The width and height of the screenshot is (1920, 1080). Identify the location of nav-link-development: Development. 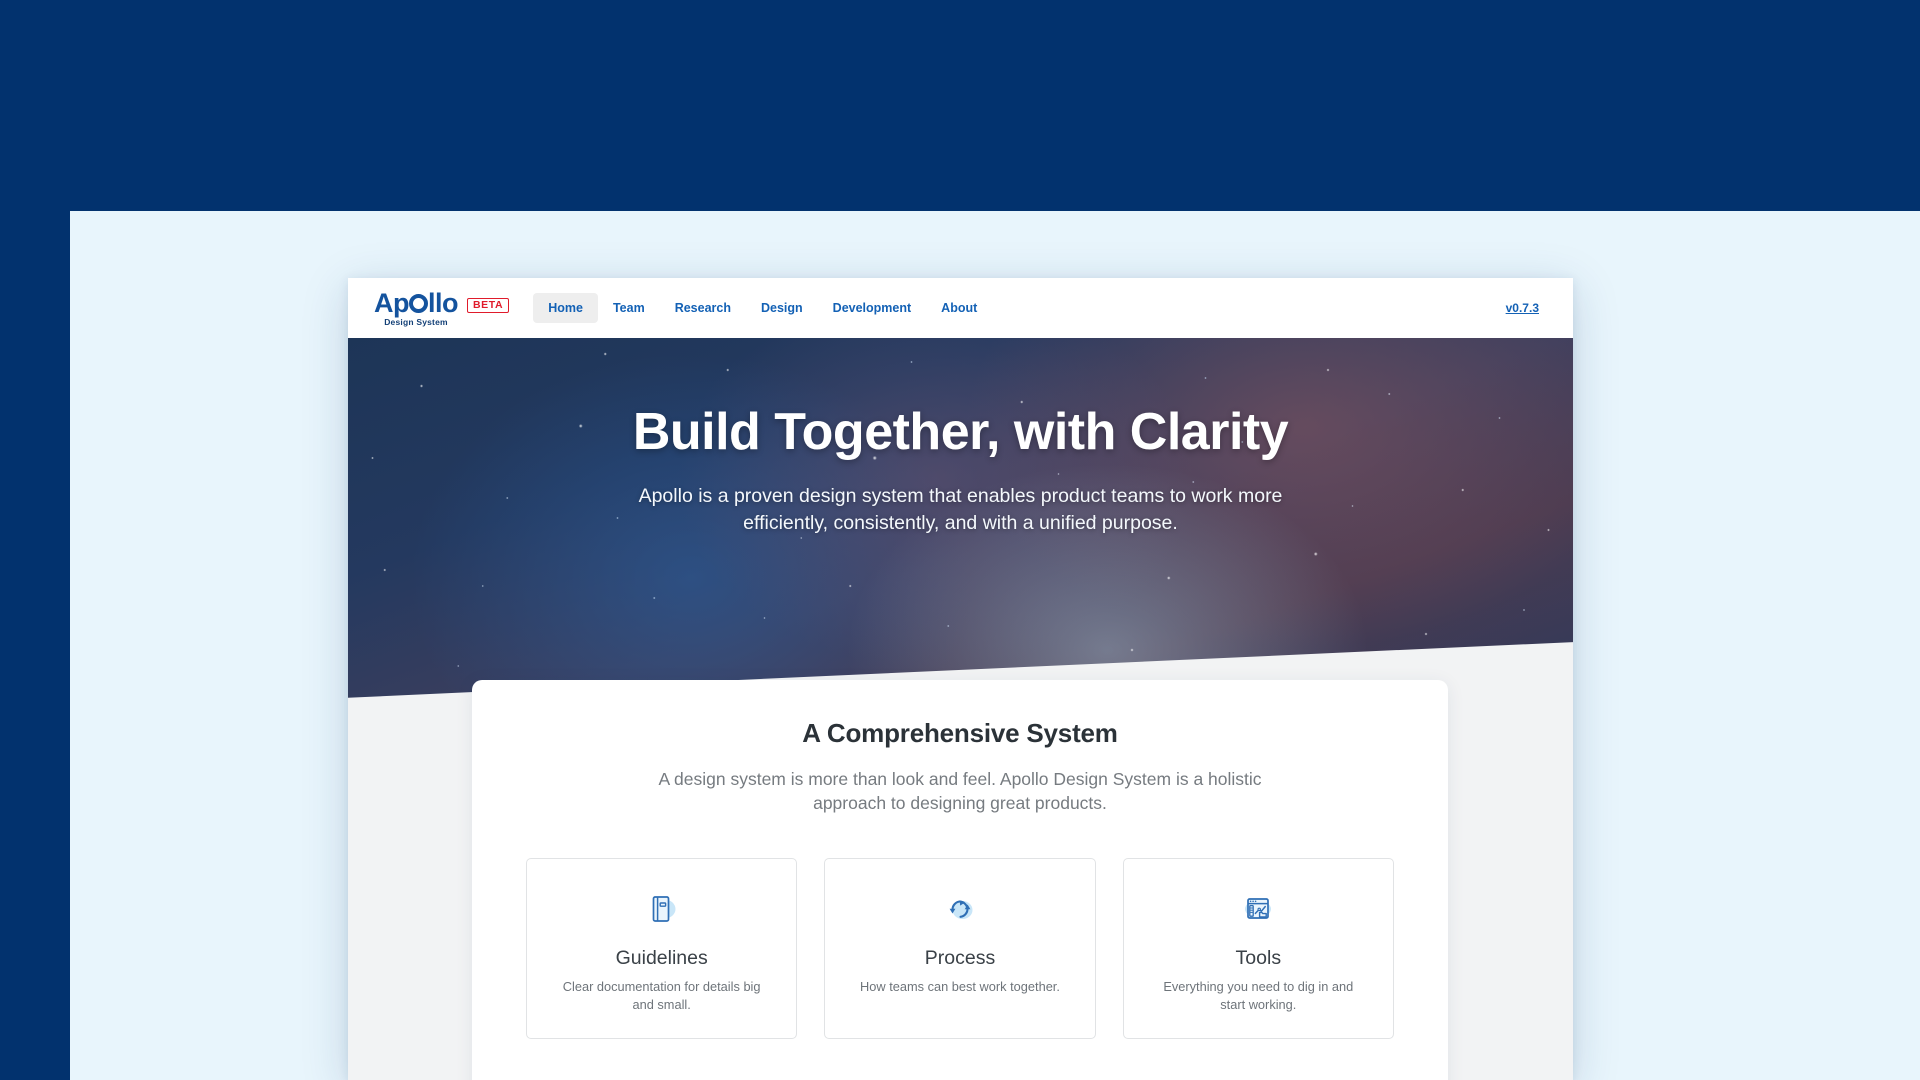
(872, 308).